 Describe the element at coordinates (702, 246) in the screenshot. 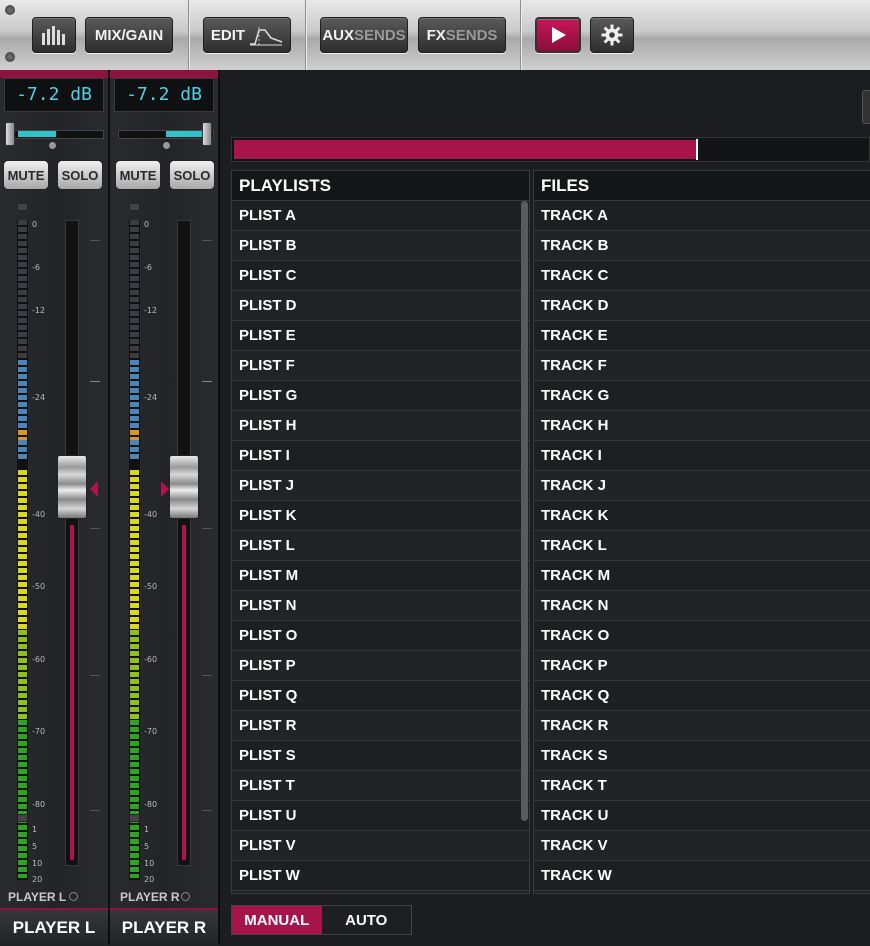

I see `list-item: TRACK B` at that location.